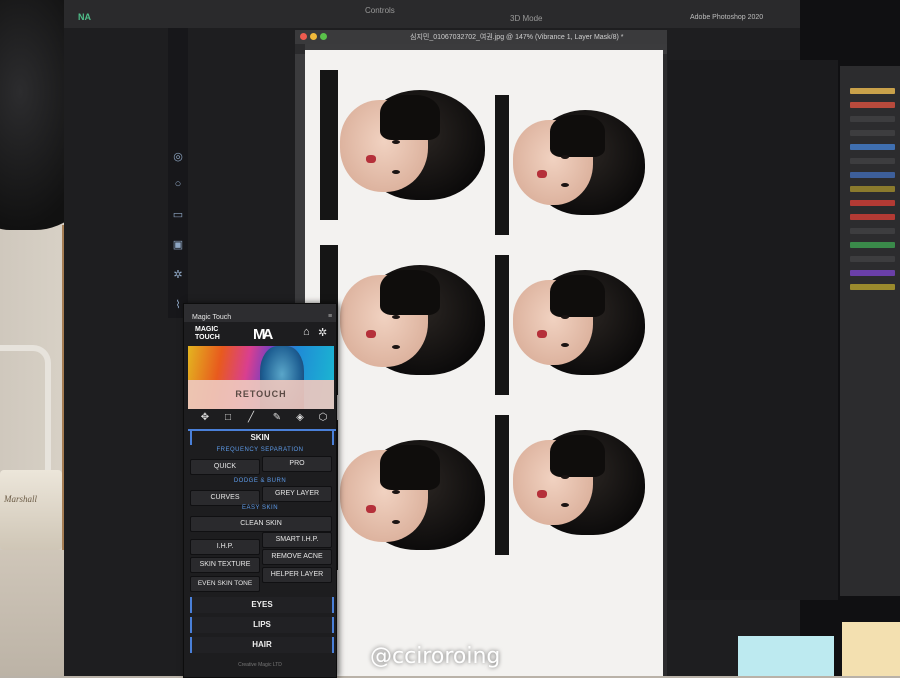 This screenshot has width=900, height=678. What do you see at coordinates (260, 450) in the screenshot?
I see `frequency-separation-heading: FREQUENCY SEPARATION` at bounding box center [260, 450].